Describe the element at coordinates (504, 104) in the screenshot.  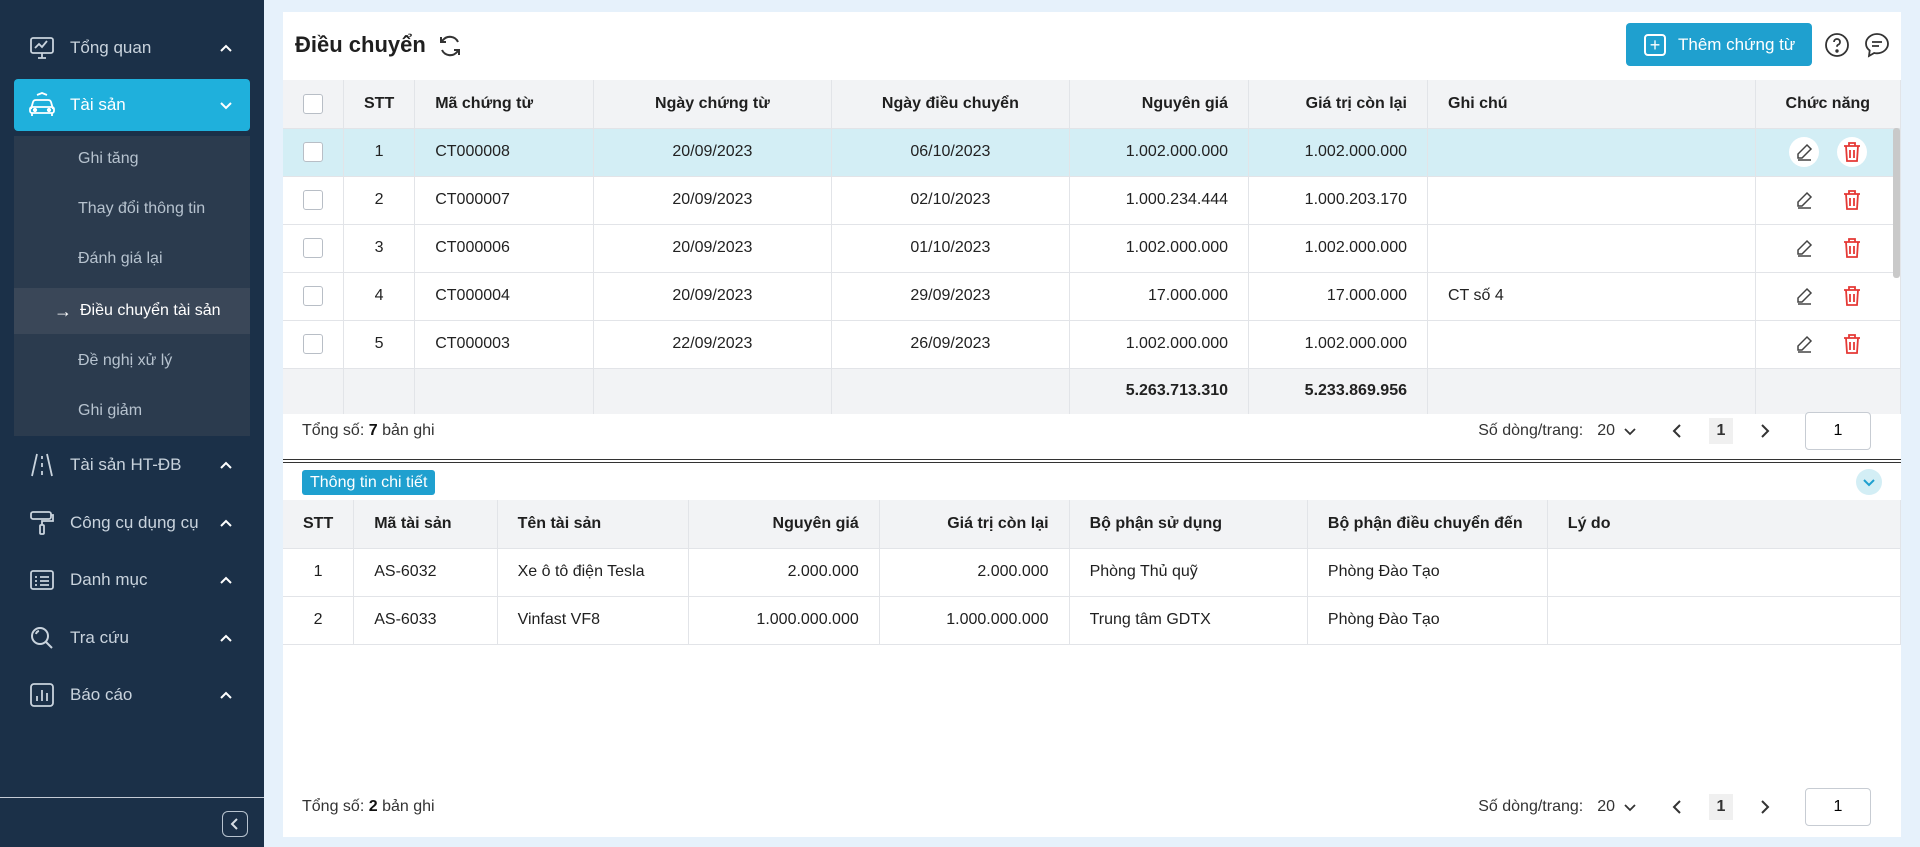
I see `column-header-ma-chung-tu: Mã chứng từ` at that location.